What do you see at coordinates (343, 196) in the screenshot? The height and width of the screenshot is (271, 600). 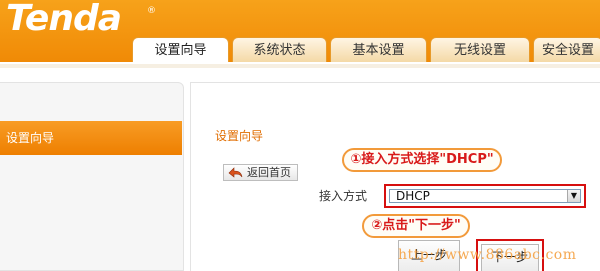 I see `access-method-label: 接入方式` at bounding box center [343, 196].